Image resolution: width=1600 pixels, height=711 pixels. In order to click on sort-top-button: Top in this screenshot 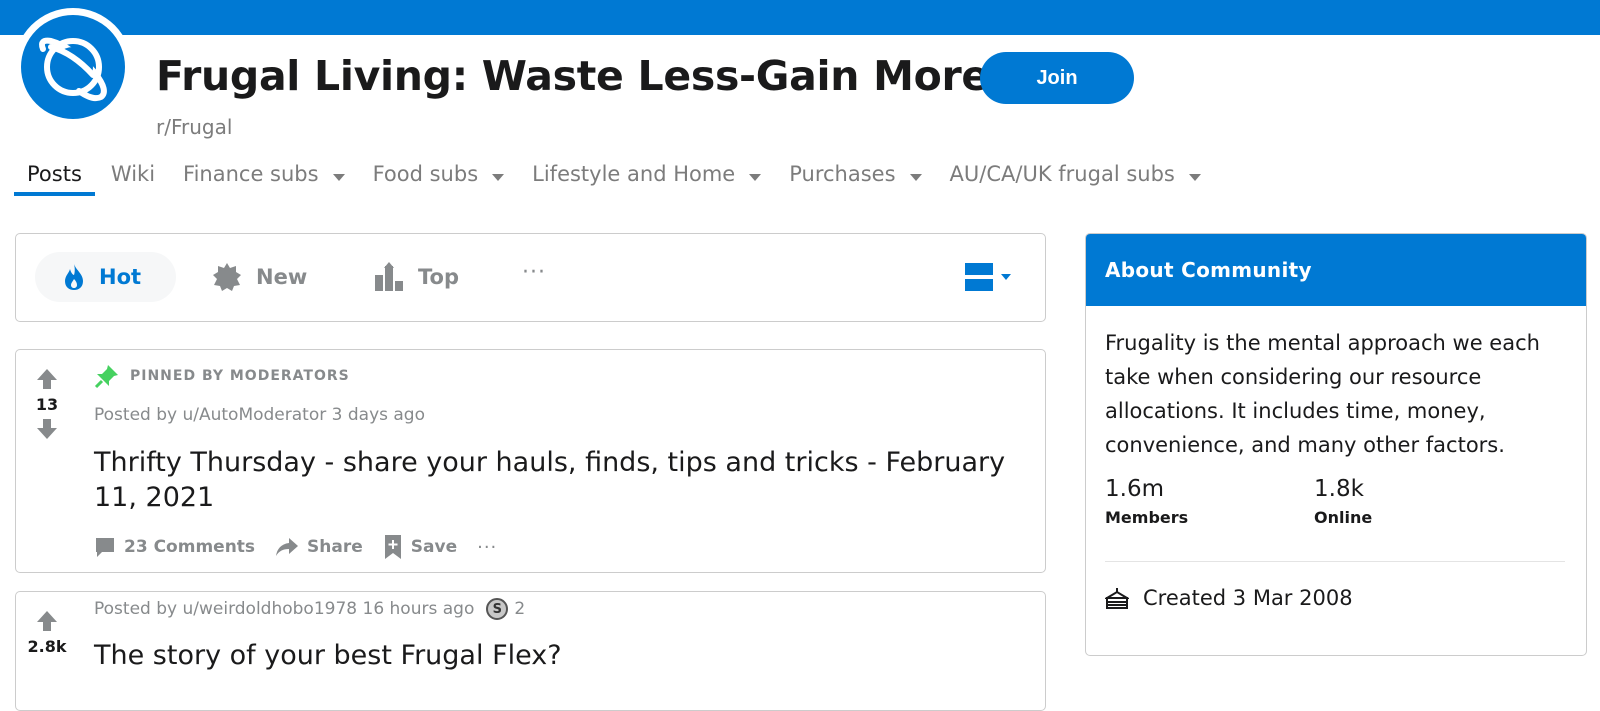, I will do `click(416, 277)`.